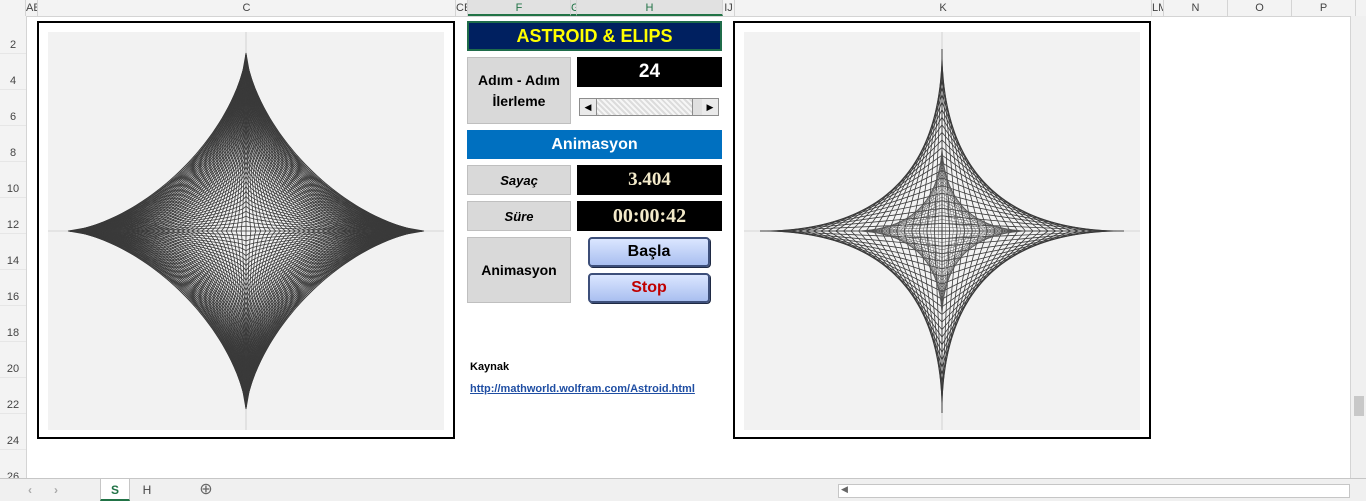 Image resolution: width=1366 pixels, height=501 pixels. I want to click on row-header-8: 8, so click(13, 153).